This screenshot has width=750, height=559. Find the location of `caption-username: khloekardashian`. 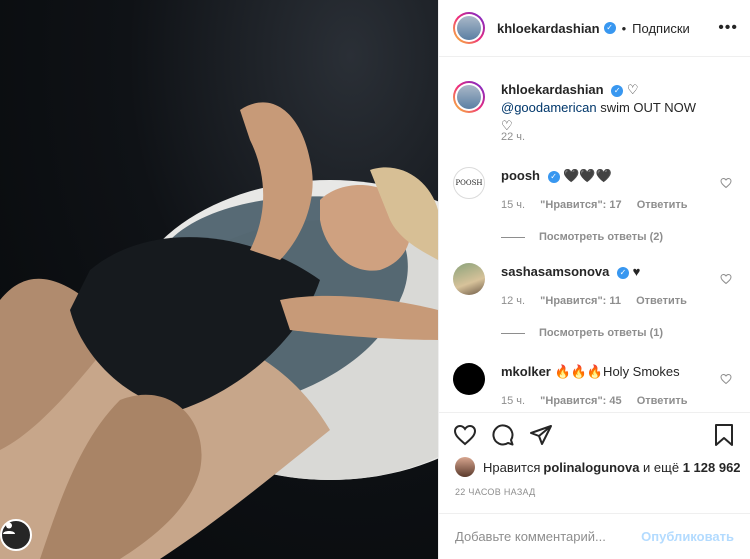

caption-username: khloekardashian is located at coordinates (552, 89).